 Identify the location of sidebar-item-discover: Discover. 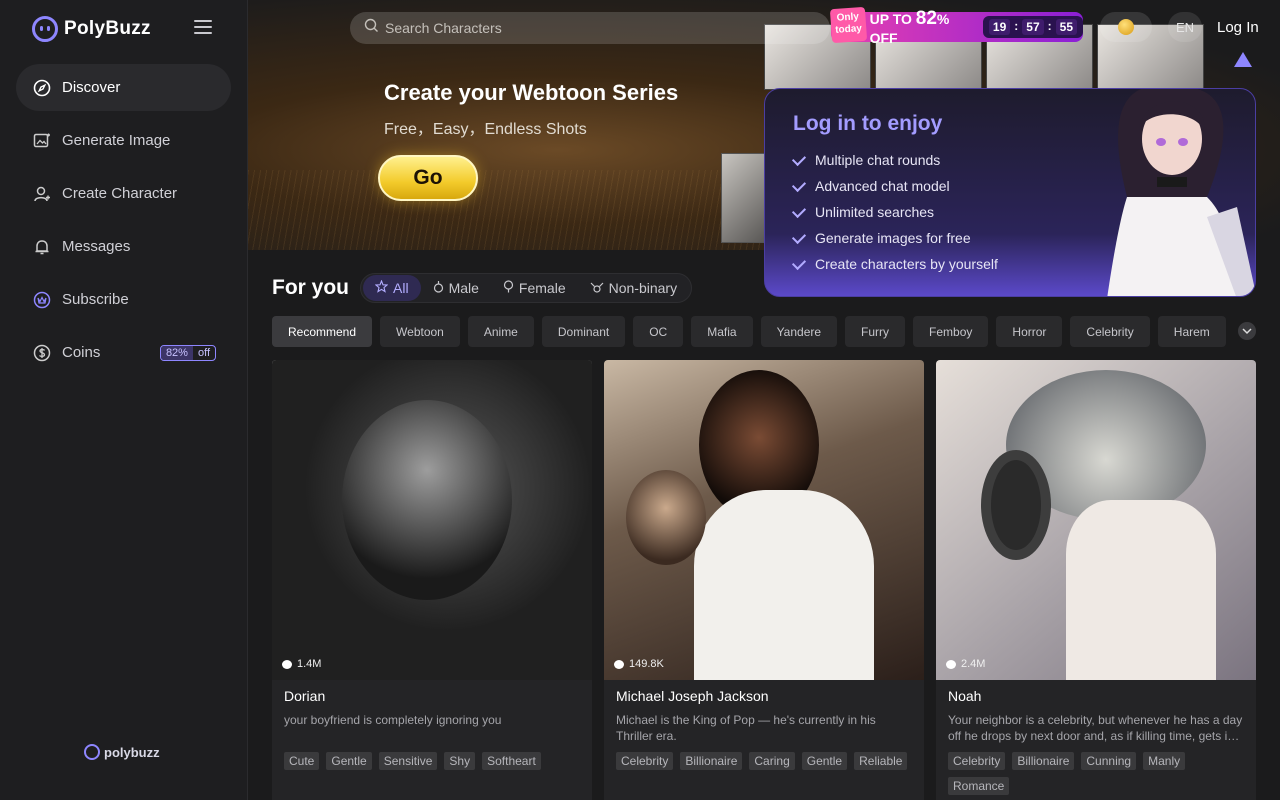
(123, 87).